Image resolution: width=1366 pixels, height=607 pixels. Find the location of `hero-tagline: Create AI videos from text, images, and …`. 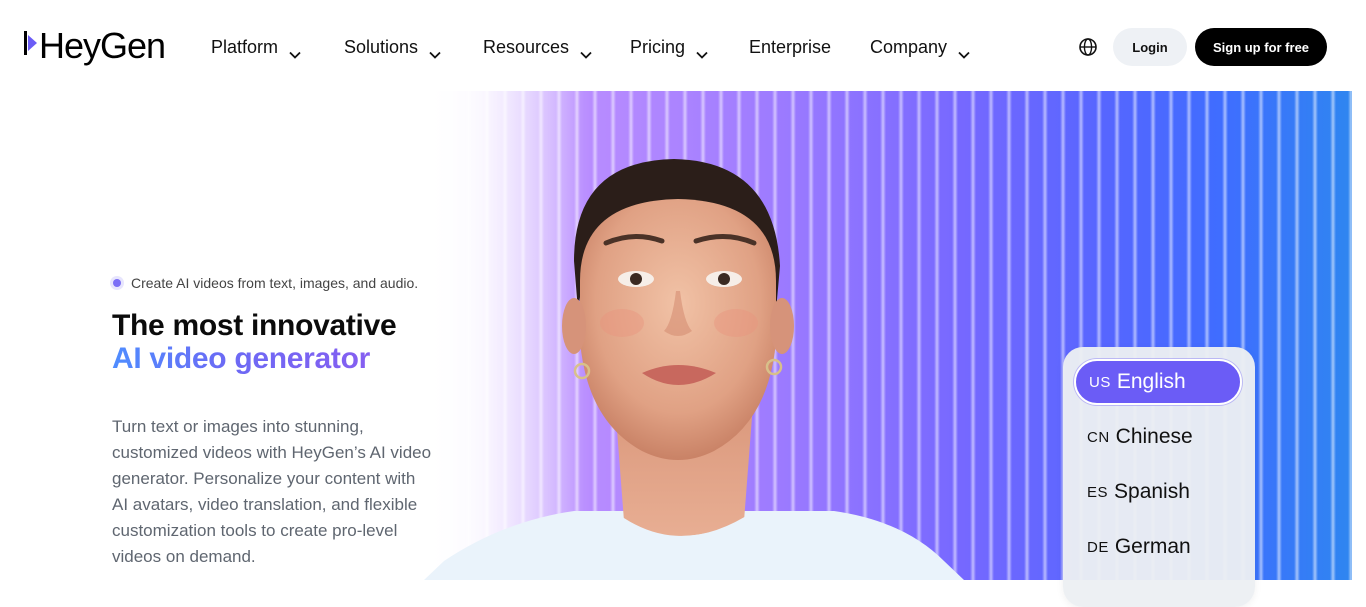

hero-tagline: Create AI videos from text, images, and … is located at coordinates (265, 283).